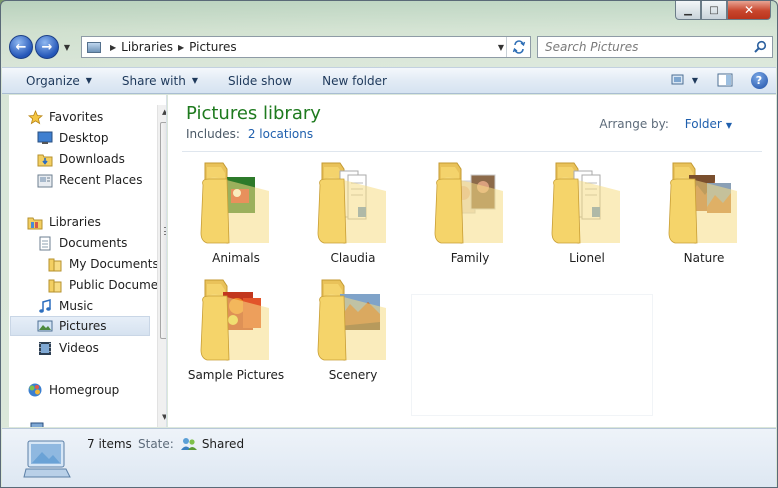  What do you see at coordinates (760, 47) in the screenshot?
I see `search-icon` at bounding box center [760, 47].